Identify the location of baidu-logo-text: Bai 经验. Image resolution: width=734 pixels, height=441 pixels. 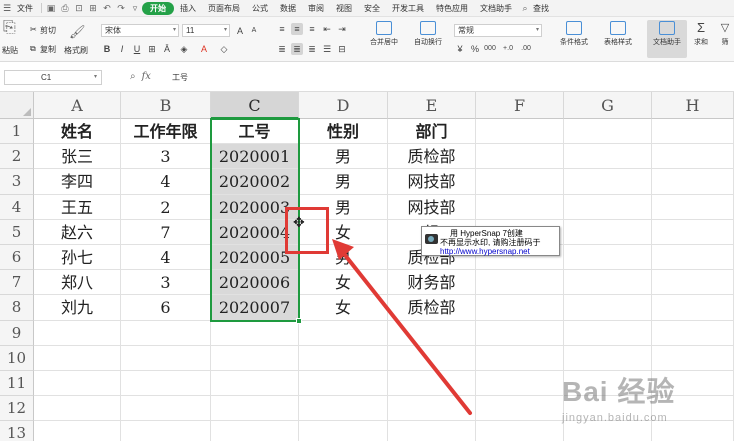
(619, 391).